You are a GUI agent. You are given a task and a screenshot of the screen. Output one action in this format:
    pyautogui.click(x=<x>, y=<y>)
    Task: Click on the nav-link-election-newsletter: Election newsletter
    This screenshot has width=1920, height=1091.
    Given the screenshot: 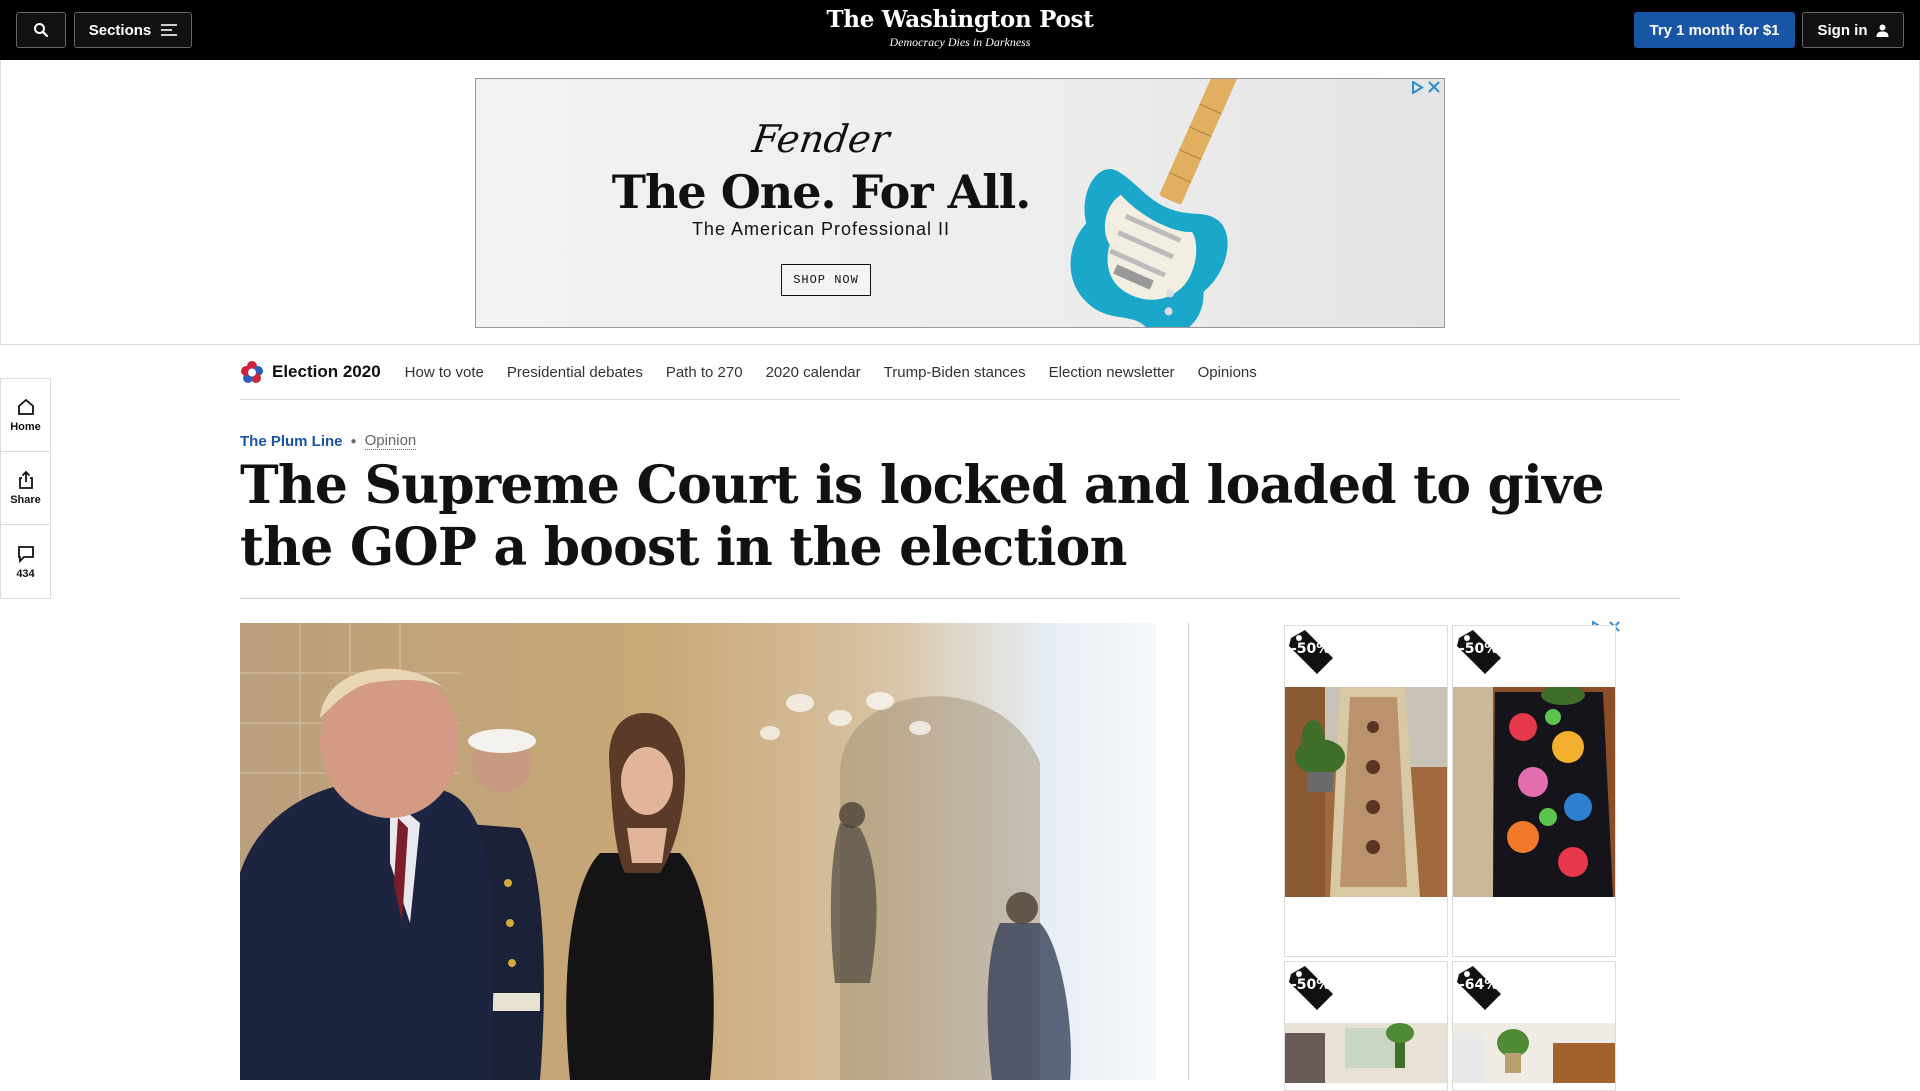 What is the action you would take?
    pyautogui.click(x=1112, y=372)
    